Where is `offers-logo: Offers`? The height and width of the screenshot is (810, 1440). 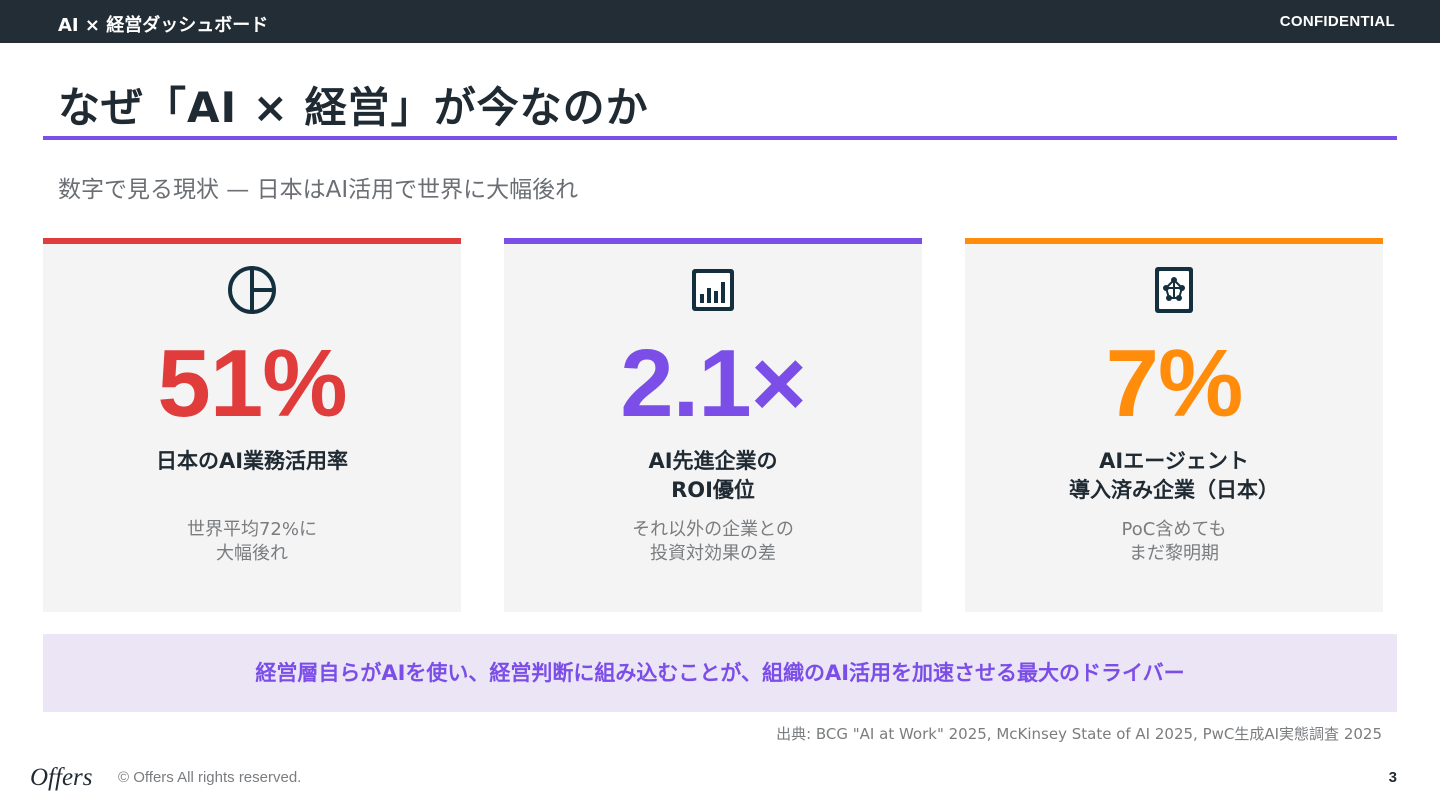 offers-logo: Offers is located at coordinates (61, 777).